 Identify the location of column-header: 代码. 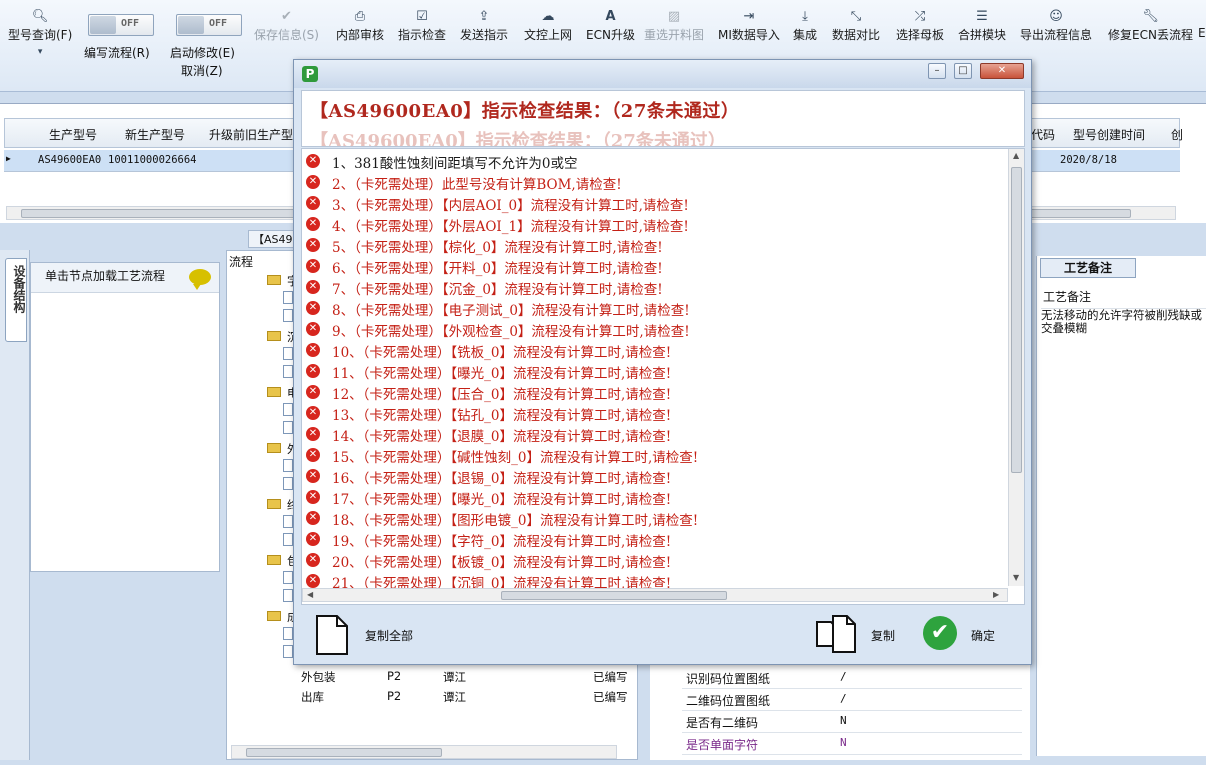
(1043, 134).